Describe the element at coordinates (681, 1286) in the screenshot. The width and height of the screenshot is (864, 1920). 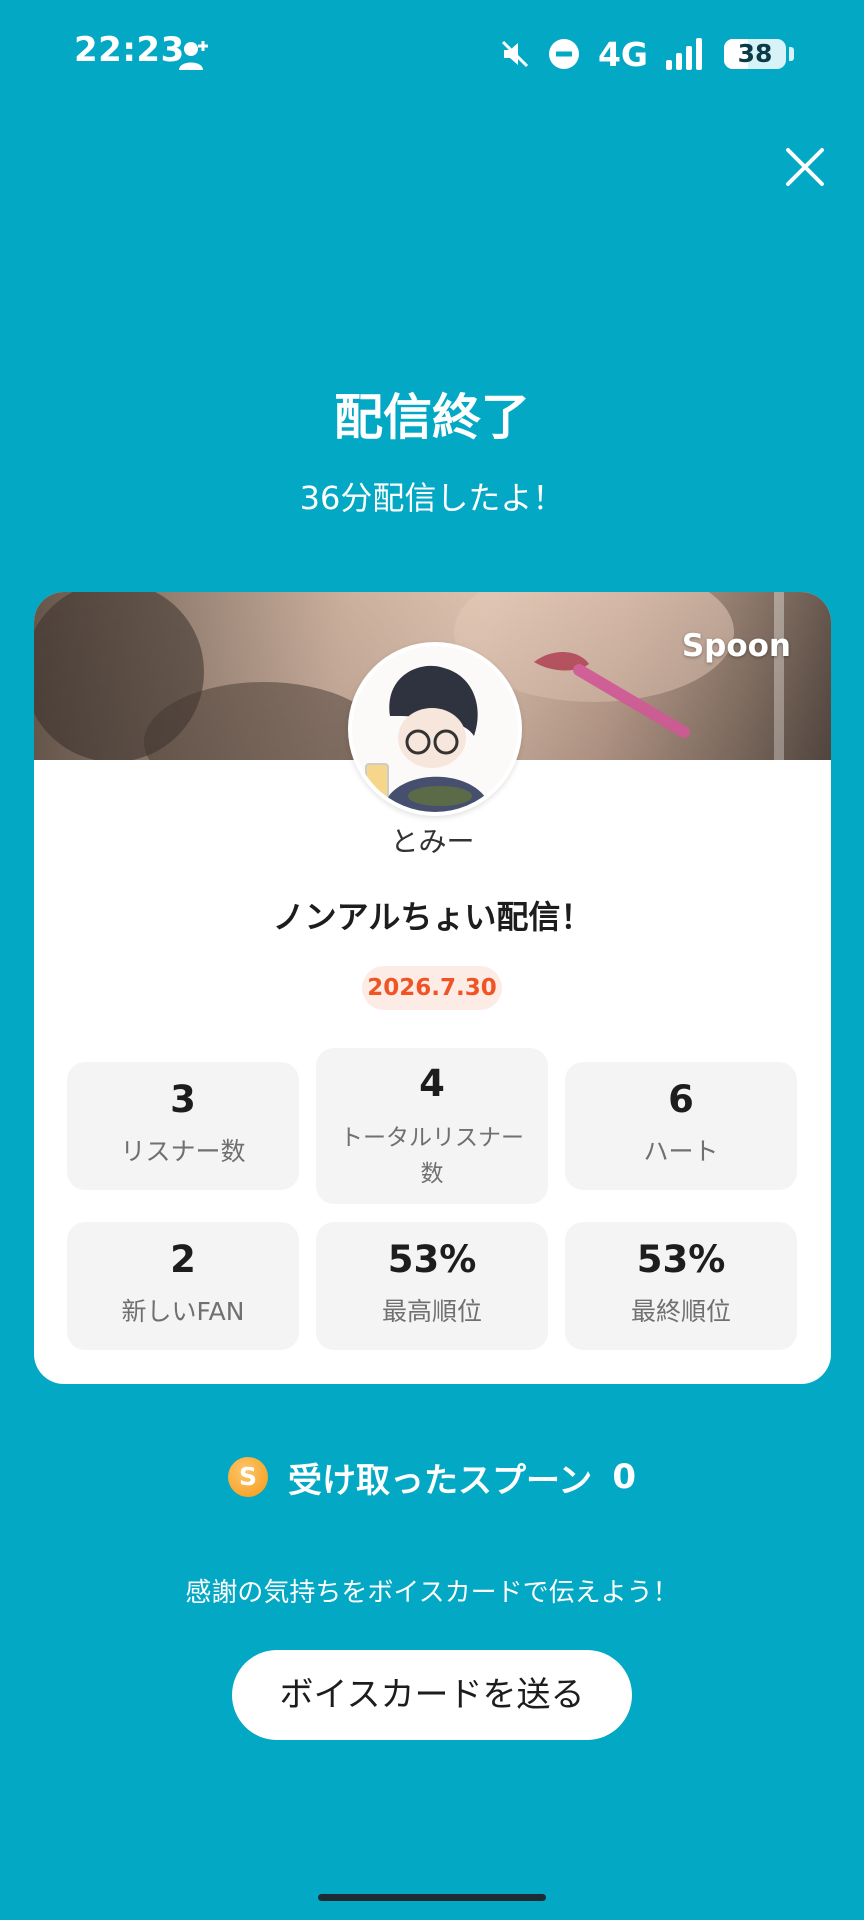
I see `stat-final-rank: 53% 最終順位` at that location.